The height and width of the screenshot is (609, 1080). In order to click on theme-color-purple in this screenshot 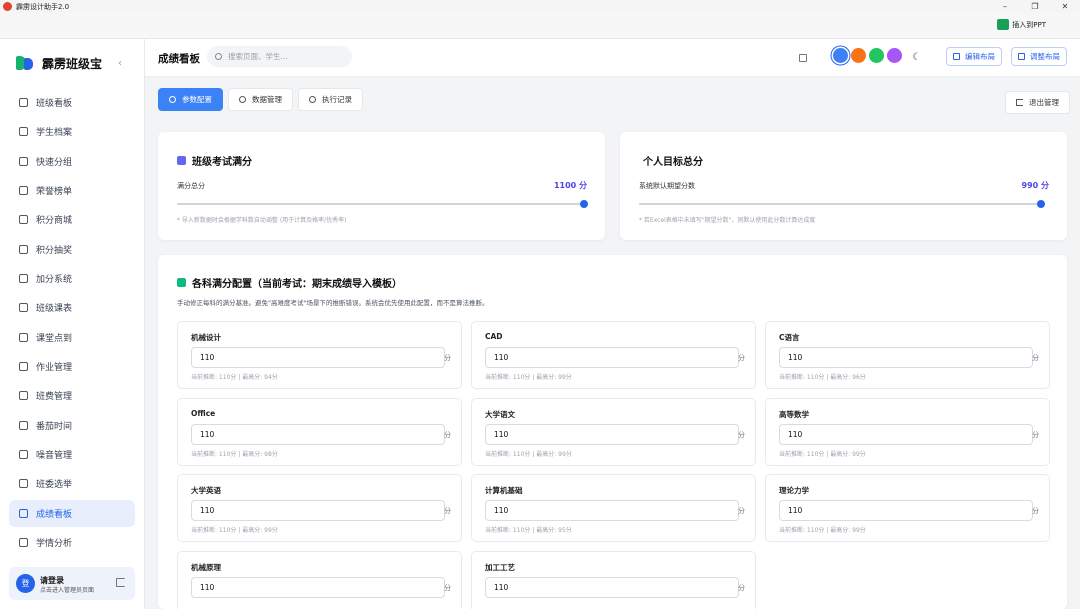, I will do `click(894, 55)`.